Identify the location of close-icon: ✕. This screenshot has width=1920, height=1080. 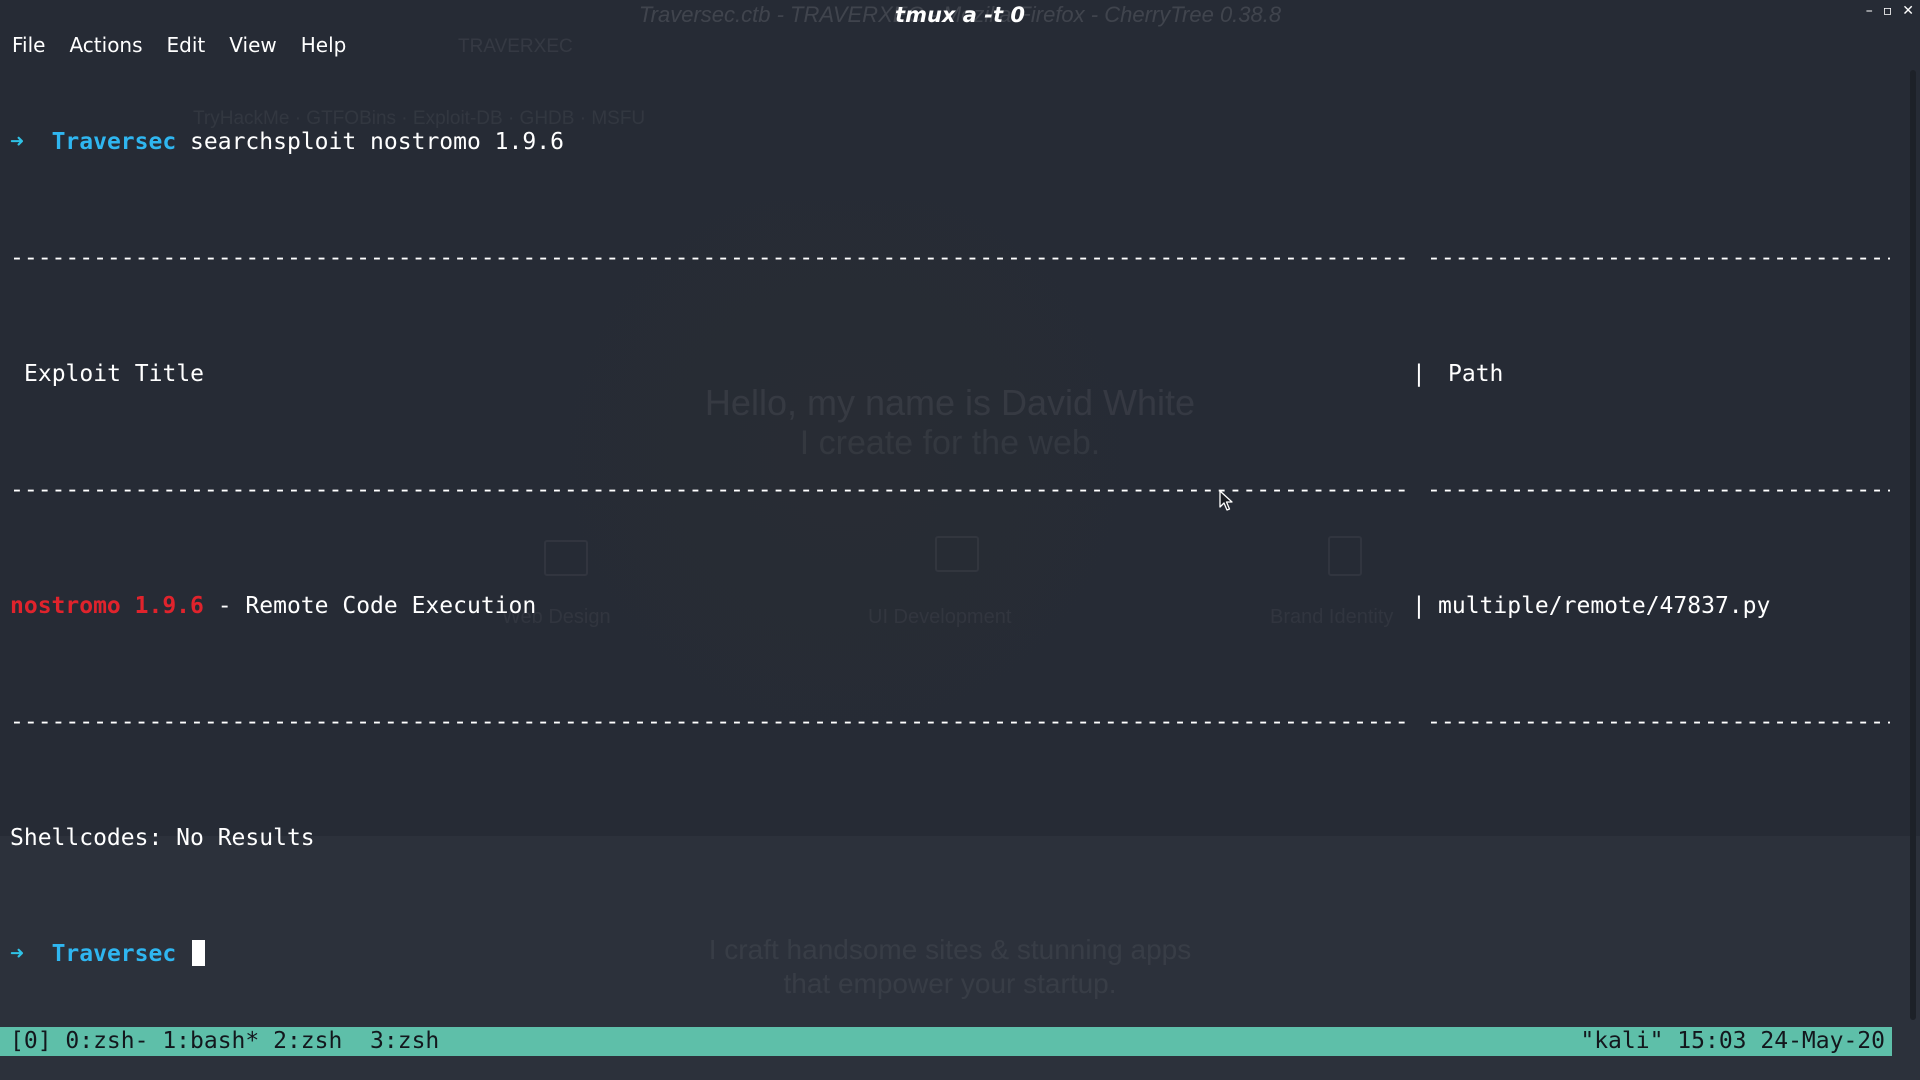
(1908, 11).